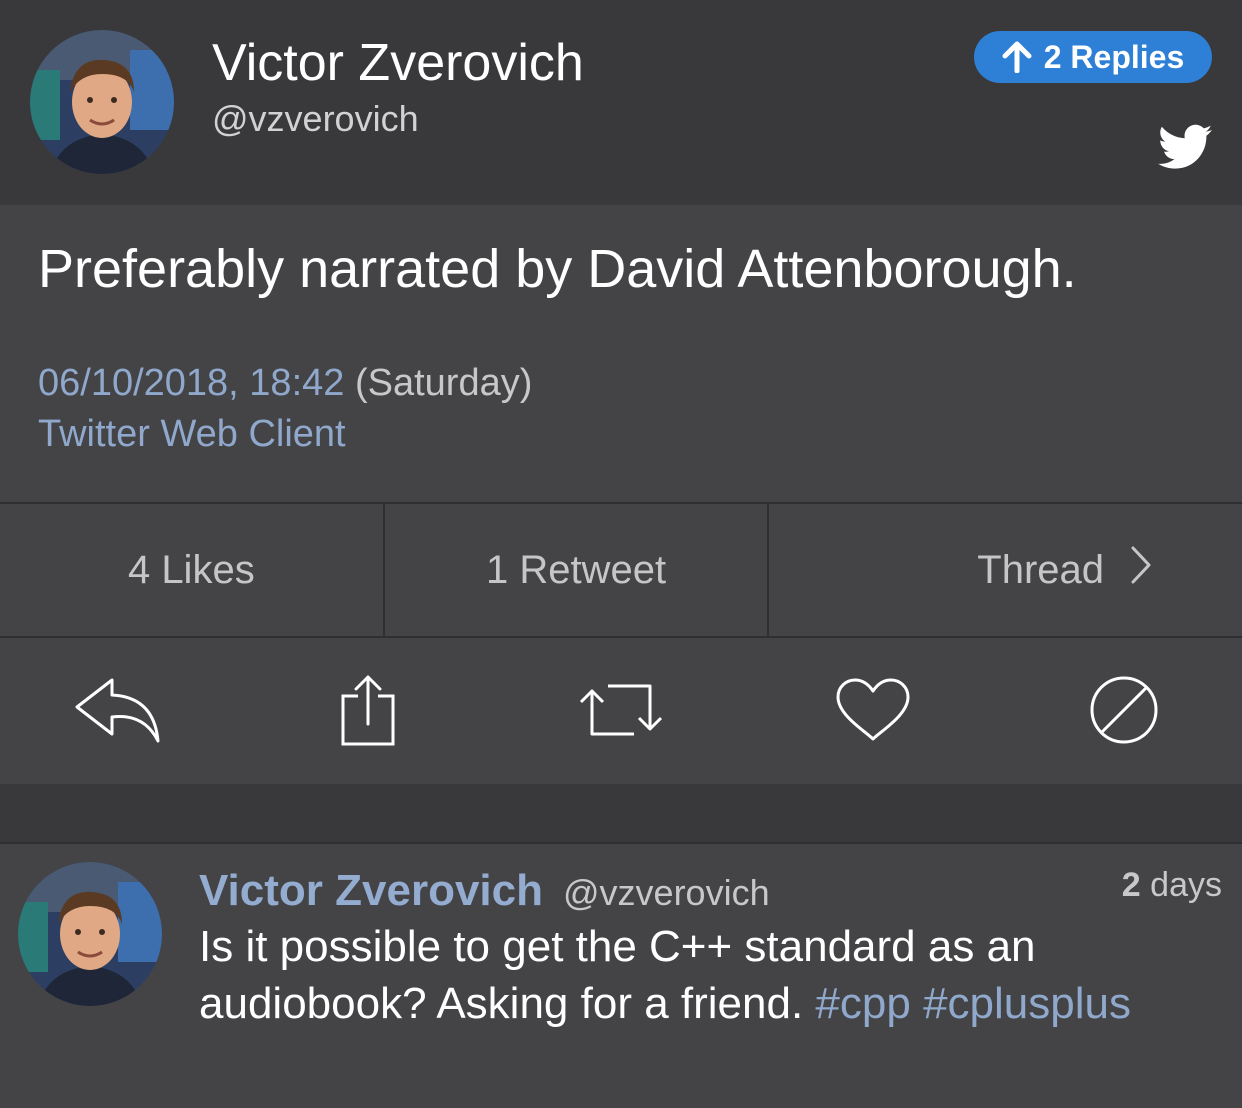 This screenshot has height=1108, width=1242. I want to click on replies-label: 2 Replies, so click(1114, 56).